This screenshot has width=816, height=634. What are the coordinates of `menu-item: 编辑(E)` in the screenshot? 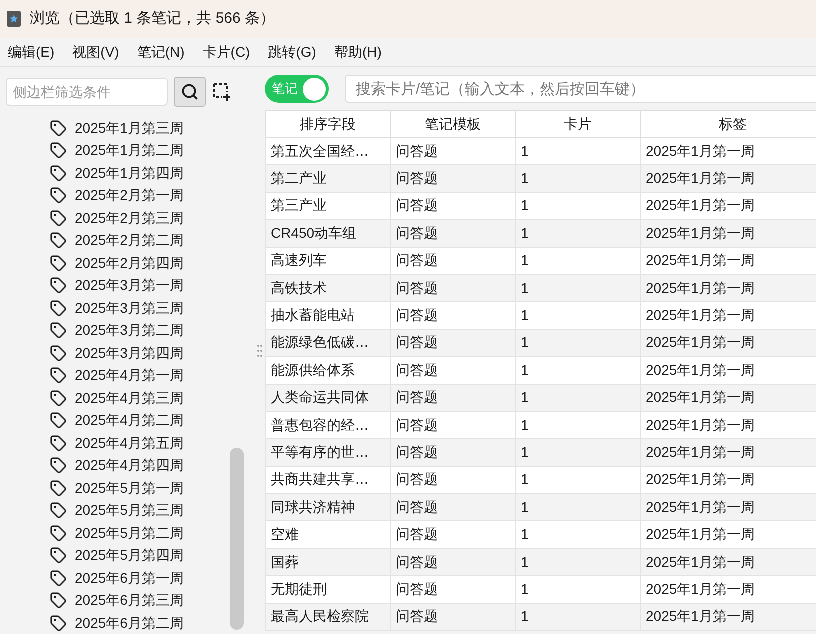 It's located at (31, 52).